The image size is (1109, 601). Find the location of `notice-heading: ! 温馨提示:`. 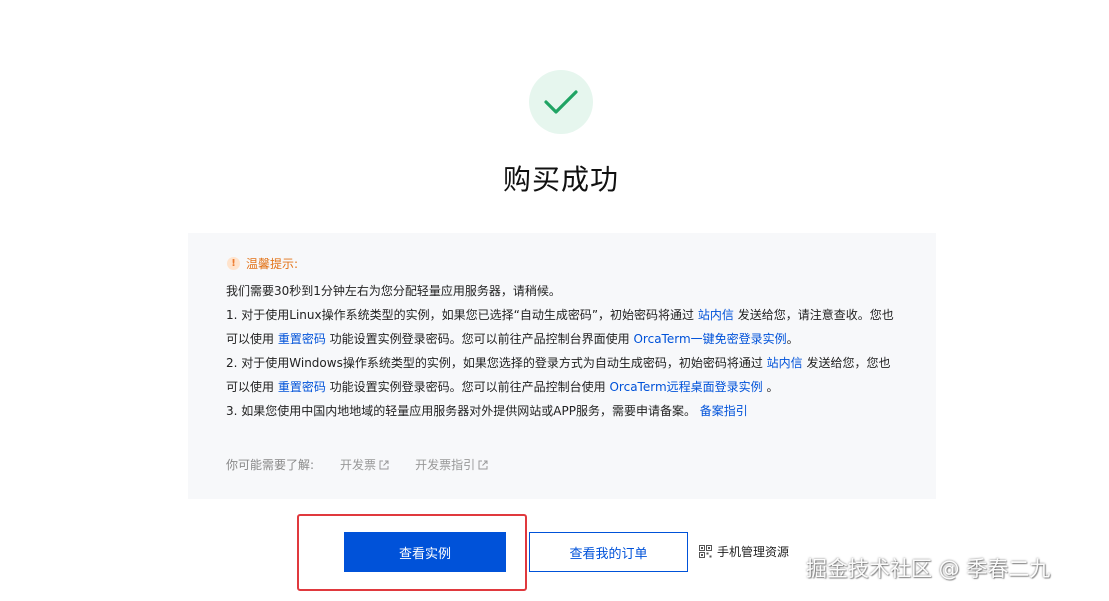

notice-heading: ! 温馨提示: is located at coordinates (262, 263).